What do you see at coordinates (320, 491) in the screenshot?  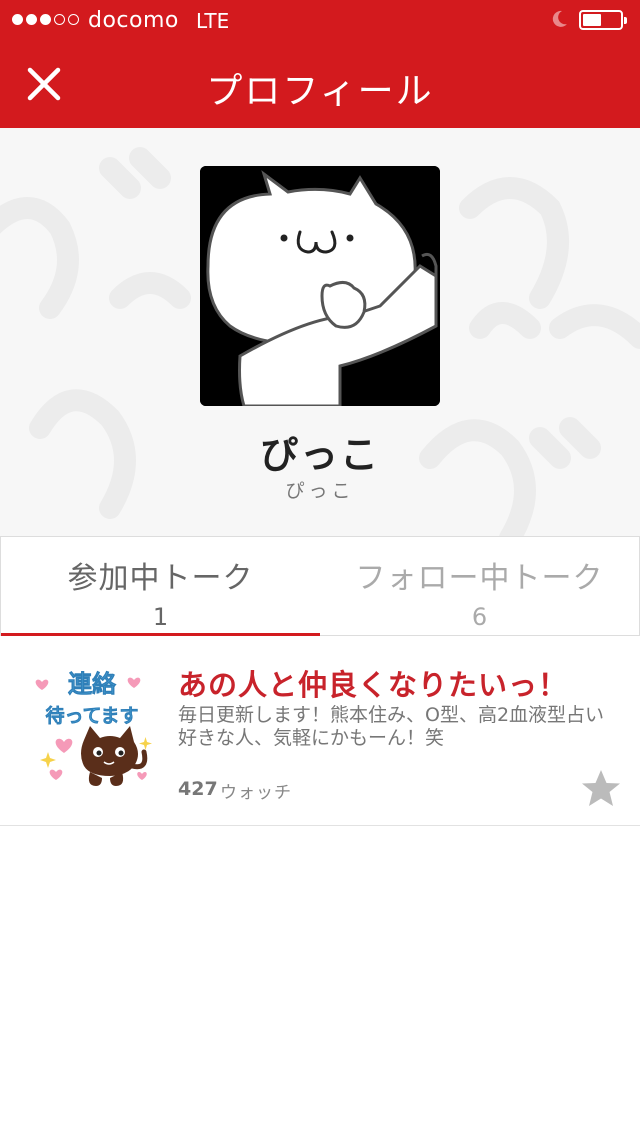 I see `profile-handle: ぴっこ` at bounding box center [320, 491].